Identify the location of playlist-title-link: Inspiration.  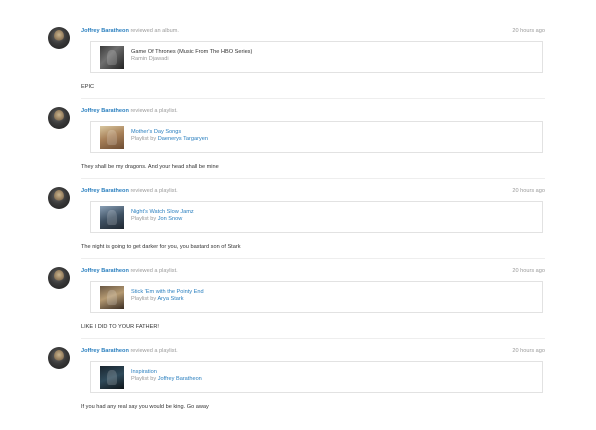
(144, 372).